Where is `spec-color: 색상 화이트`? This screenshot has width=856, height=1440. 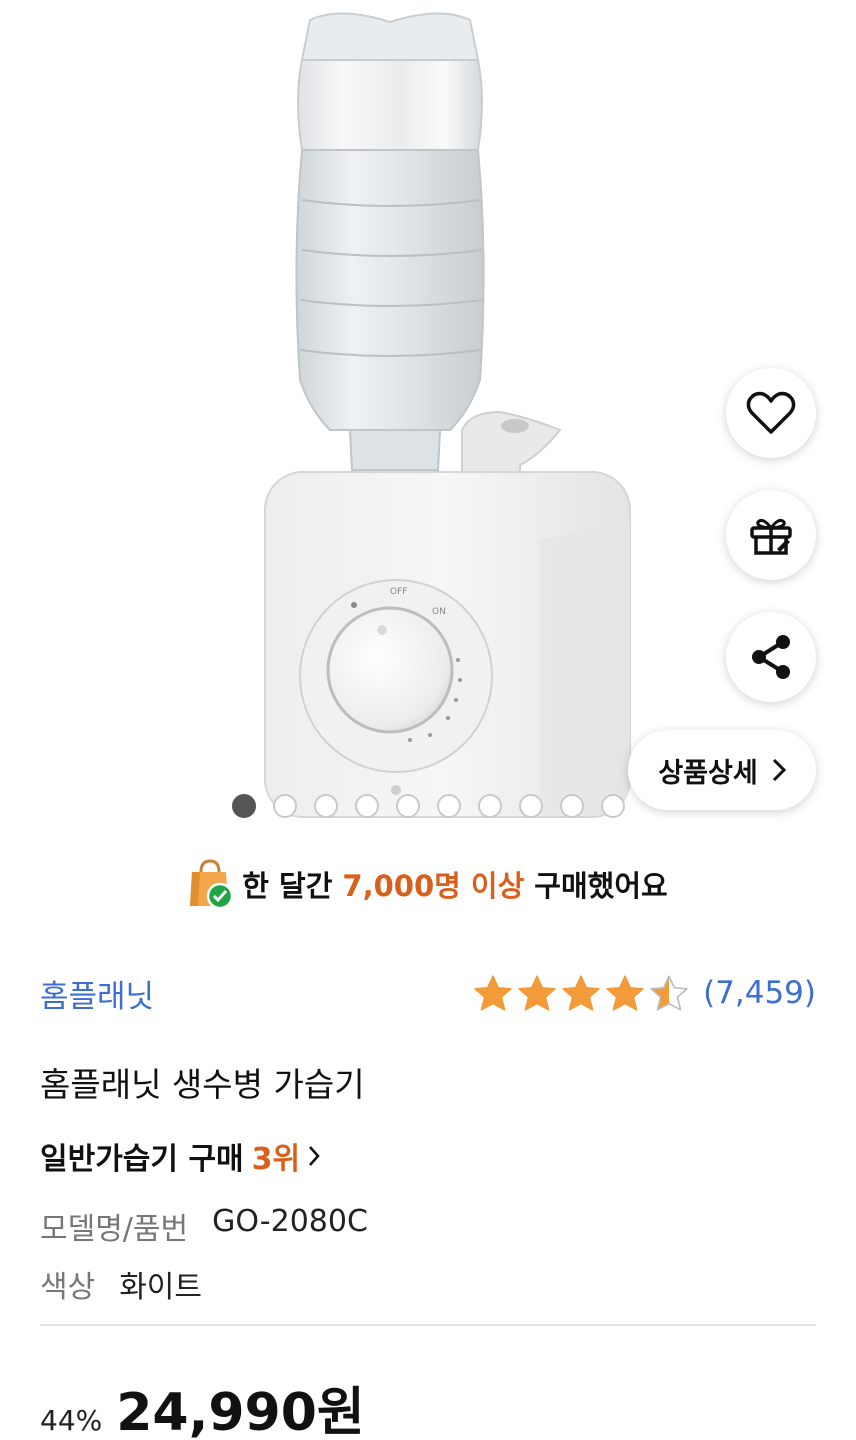 spec-color: 색상 화이트 is located at coordinates (121, 1284).